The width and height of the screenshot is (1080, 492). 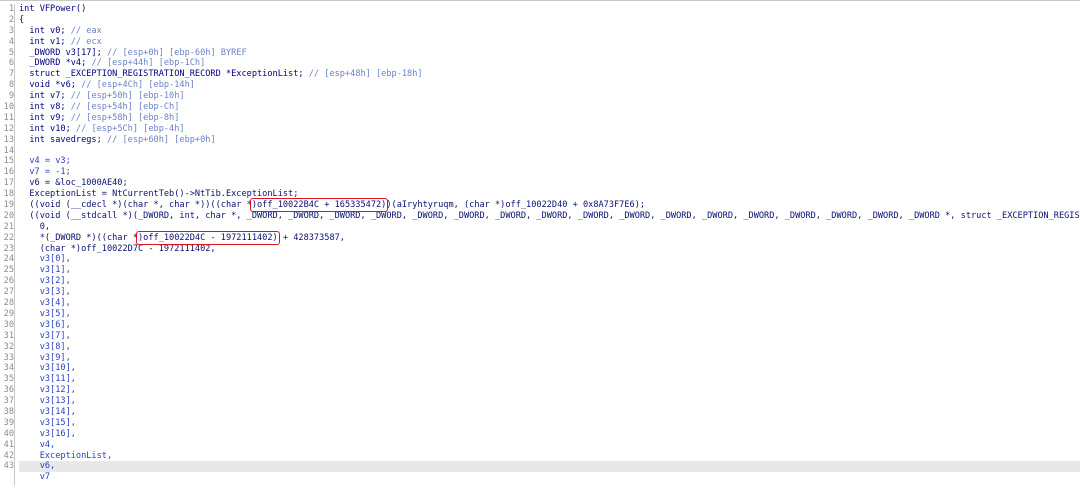 What do you see at coordinates (8, 128) in the screenshot?
I see `line-number: 12` at bounding box center [8, 128].